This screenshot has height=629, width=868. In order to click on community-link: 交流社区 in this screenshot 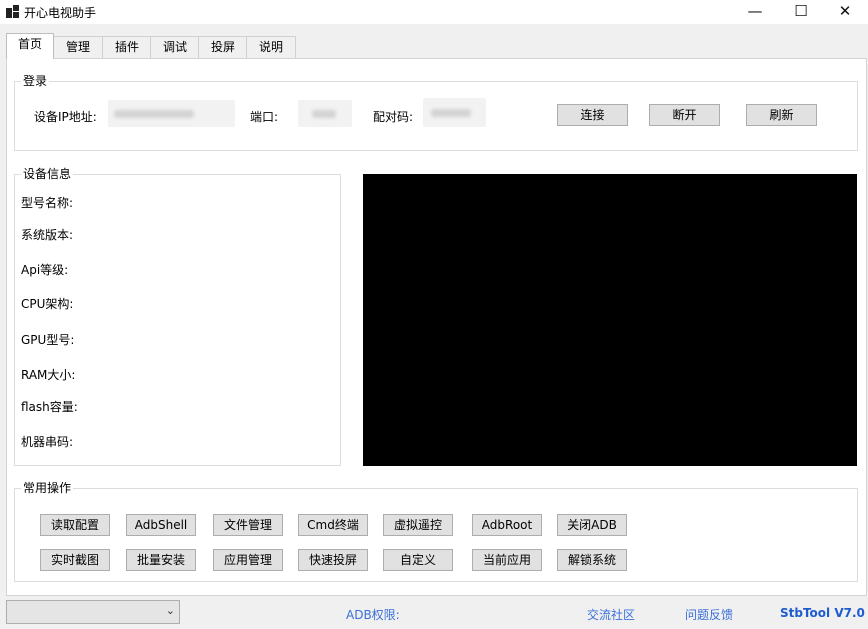, I will do `click(611, 614)`.